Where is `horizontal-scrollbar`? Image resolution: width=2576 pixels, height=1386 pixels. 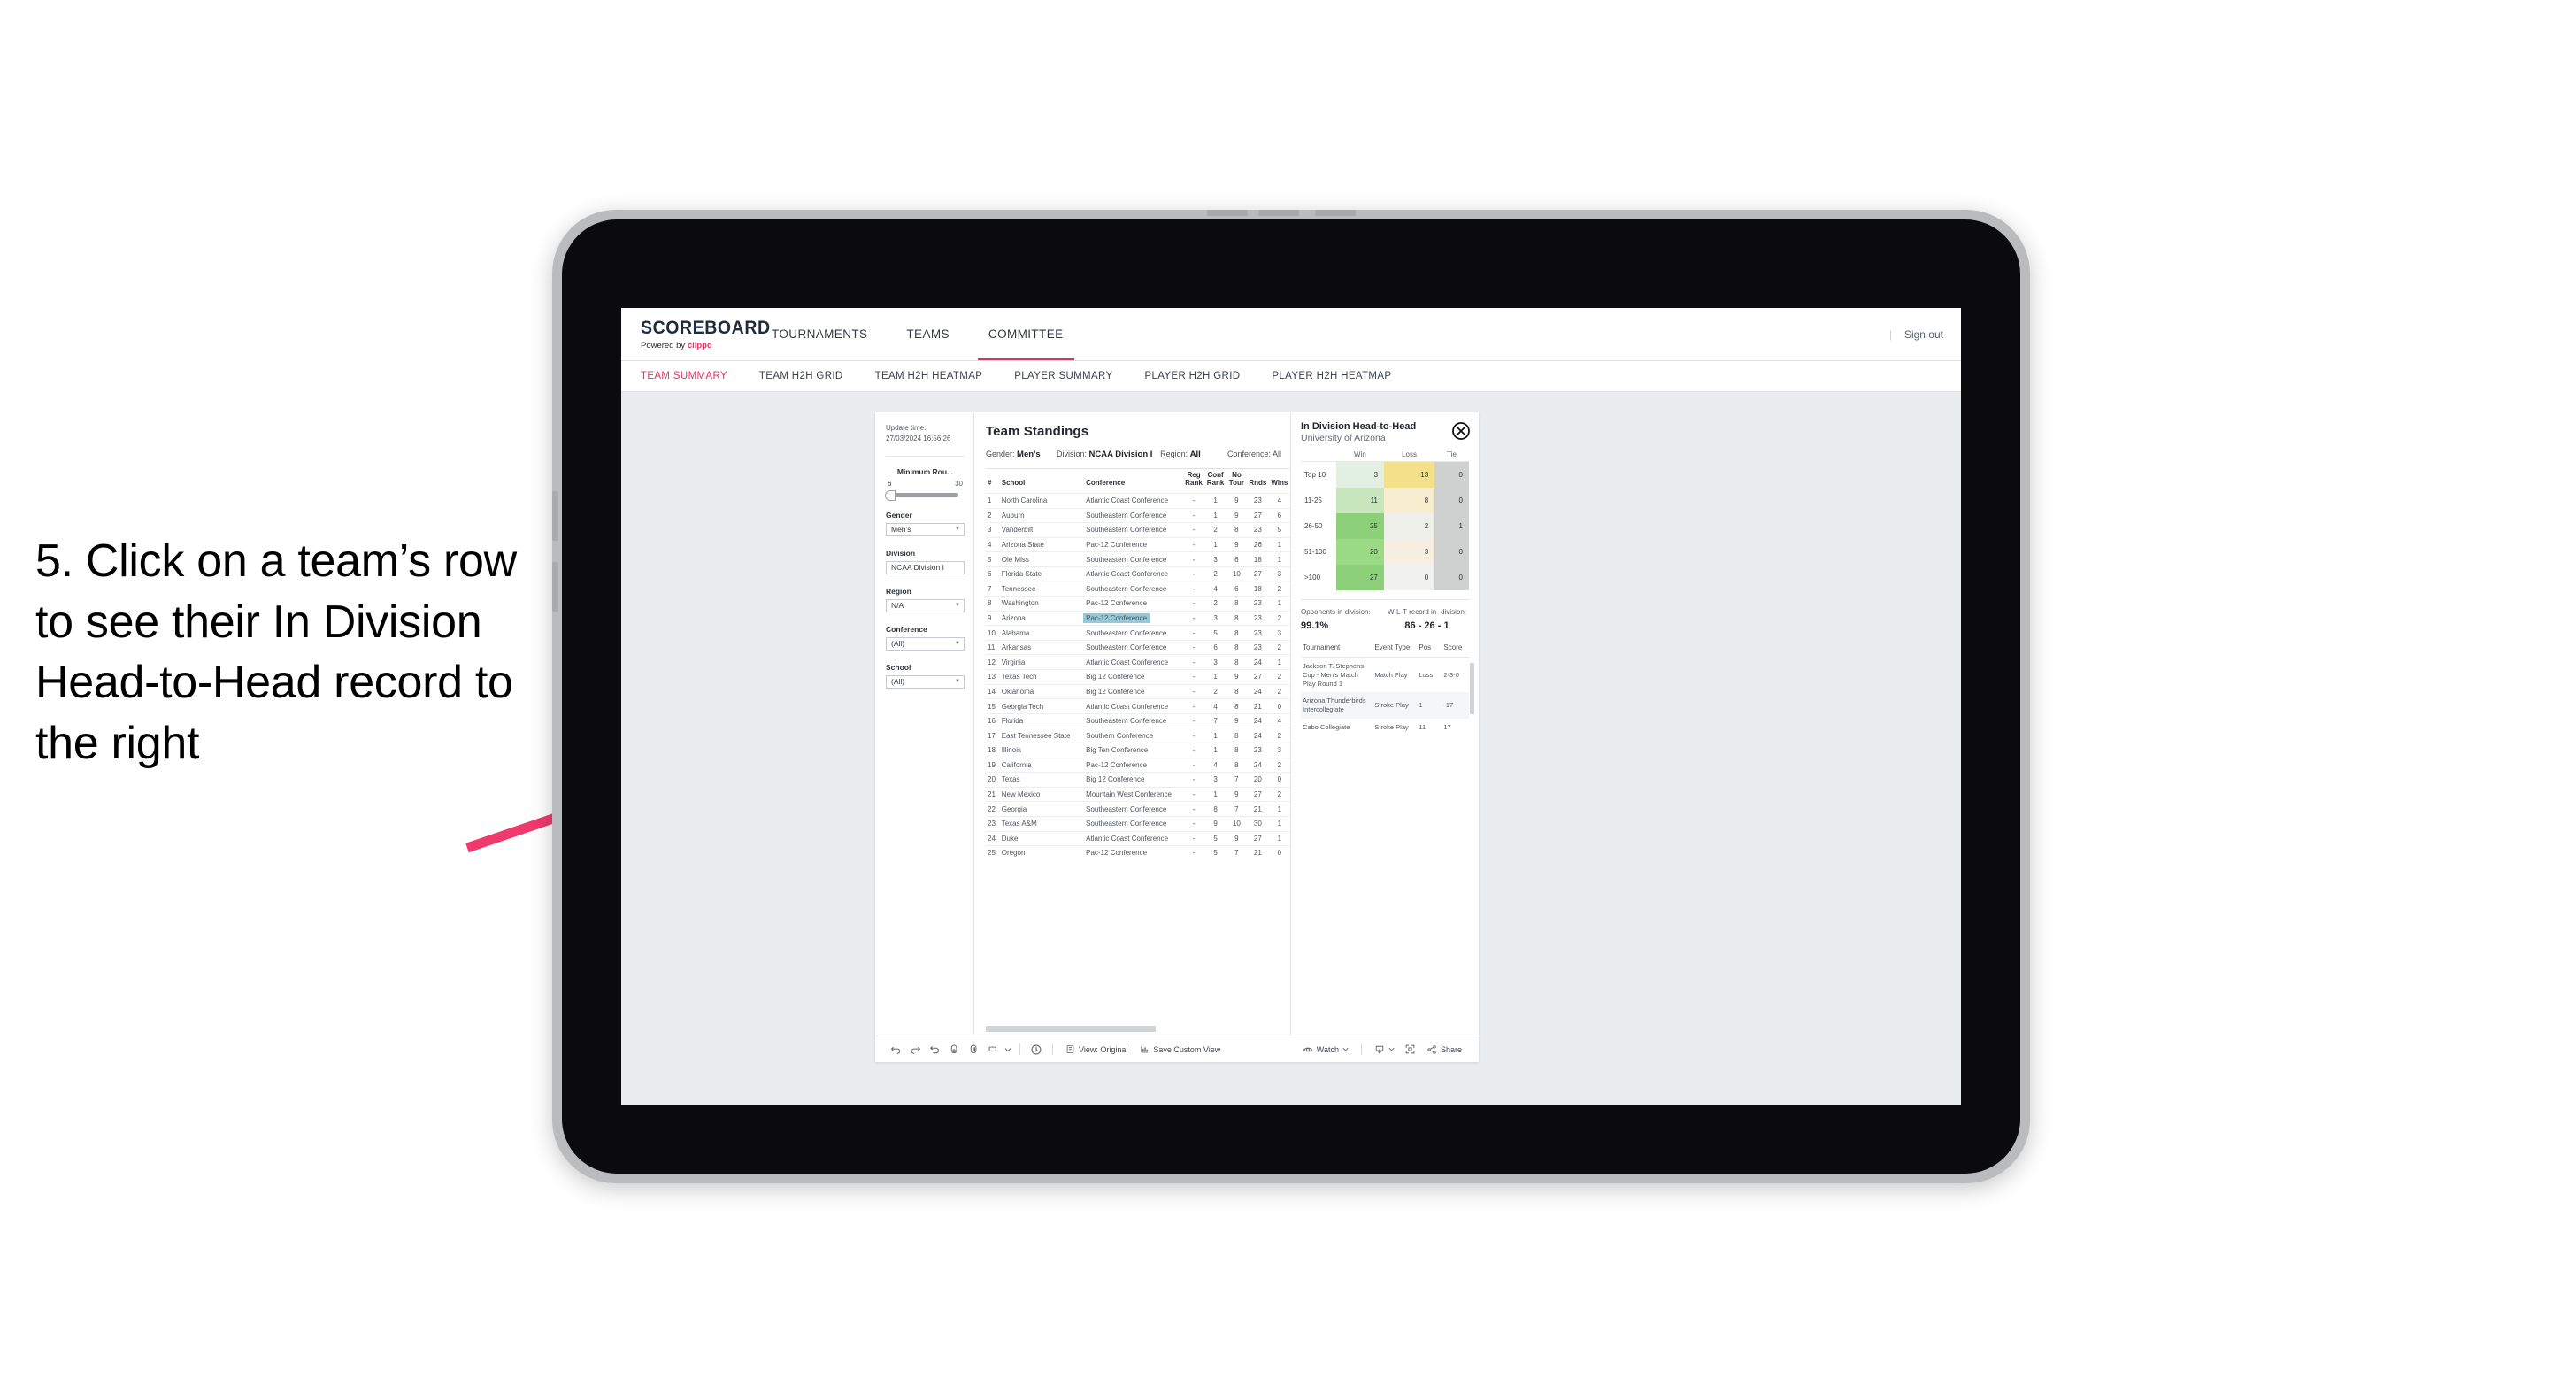
horizontal-scrollbar is located at coordinates (1071, 1029).